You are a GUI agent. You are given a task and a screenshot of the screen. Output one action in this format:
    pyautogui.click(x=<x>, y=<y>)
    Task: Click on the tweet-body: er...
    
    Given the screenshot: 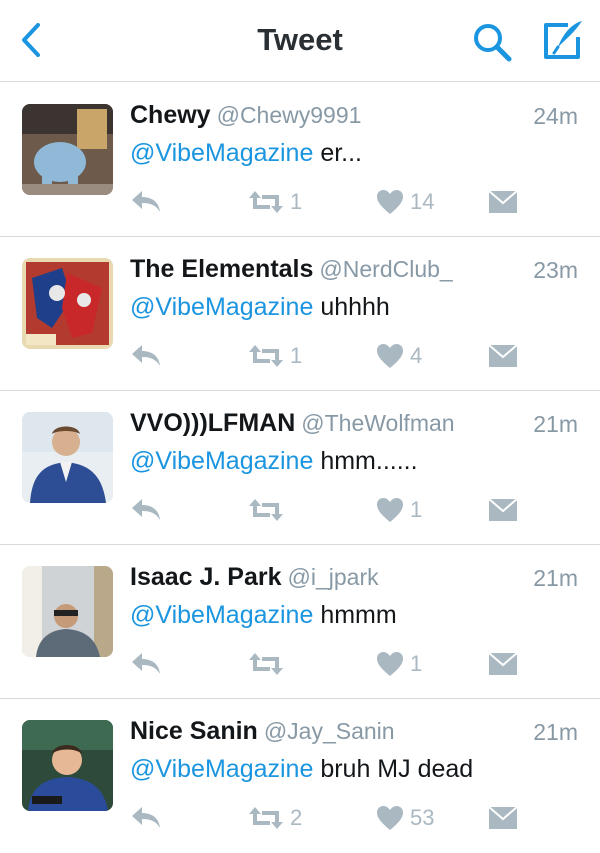 What is the action you would take?
    pyautogui.click(x=338, y=153)
    